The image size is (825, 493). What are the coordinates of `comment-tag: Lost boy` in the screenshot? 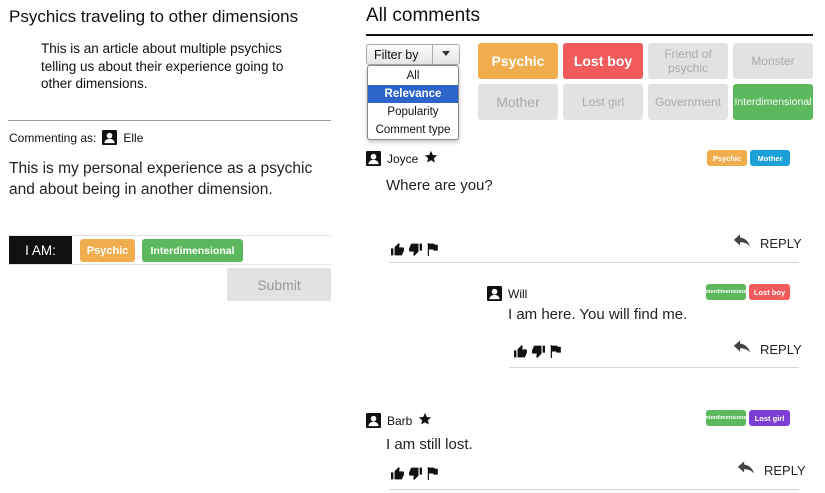 It's located at (769, 292).